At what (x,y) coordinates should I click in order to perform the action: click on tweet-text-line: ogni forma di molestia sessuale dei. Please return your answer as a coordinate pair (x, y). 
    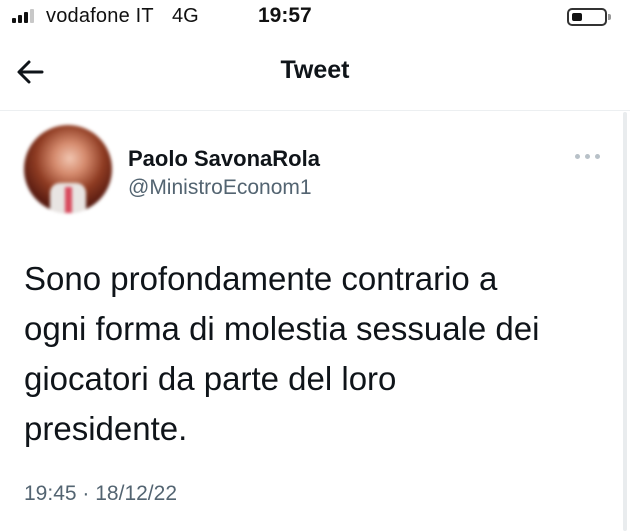
    Looking at the image, I should click on (282, 328).